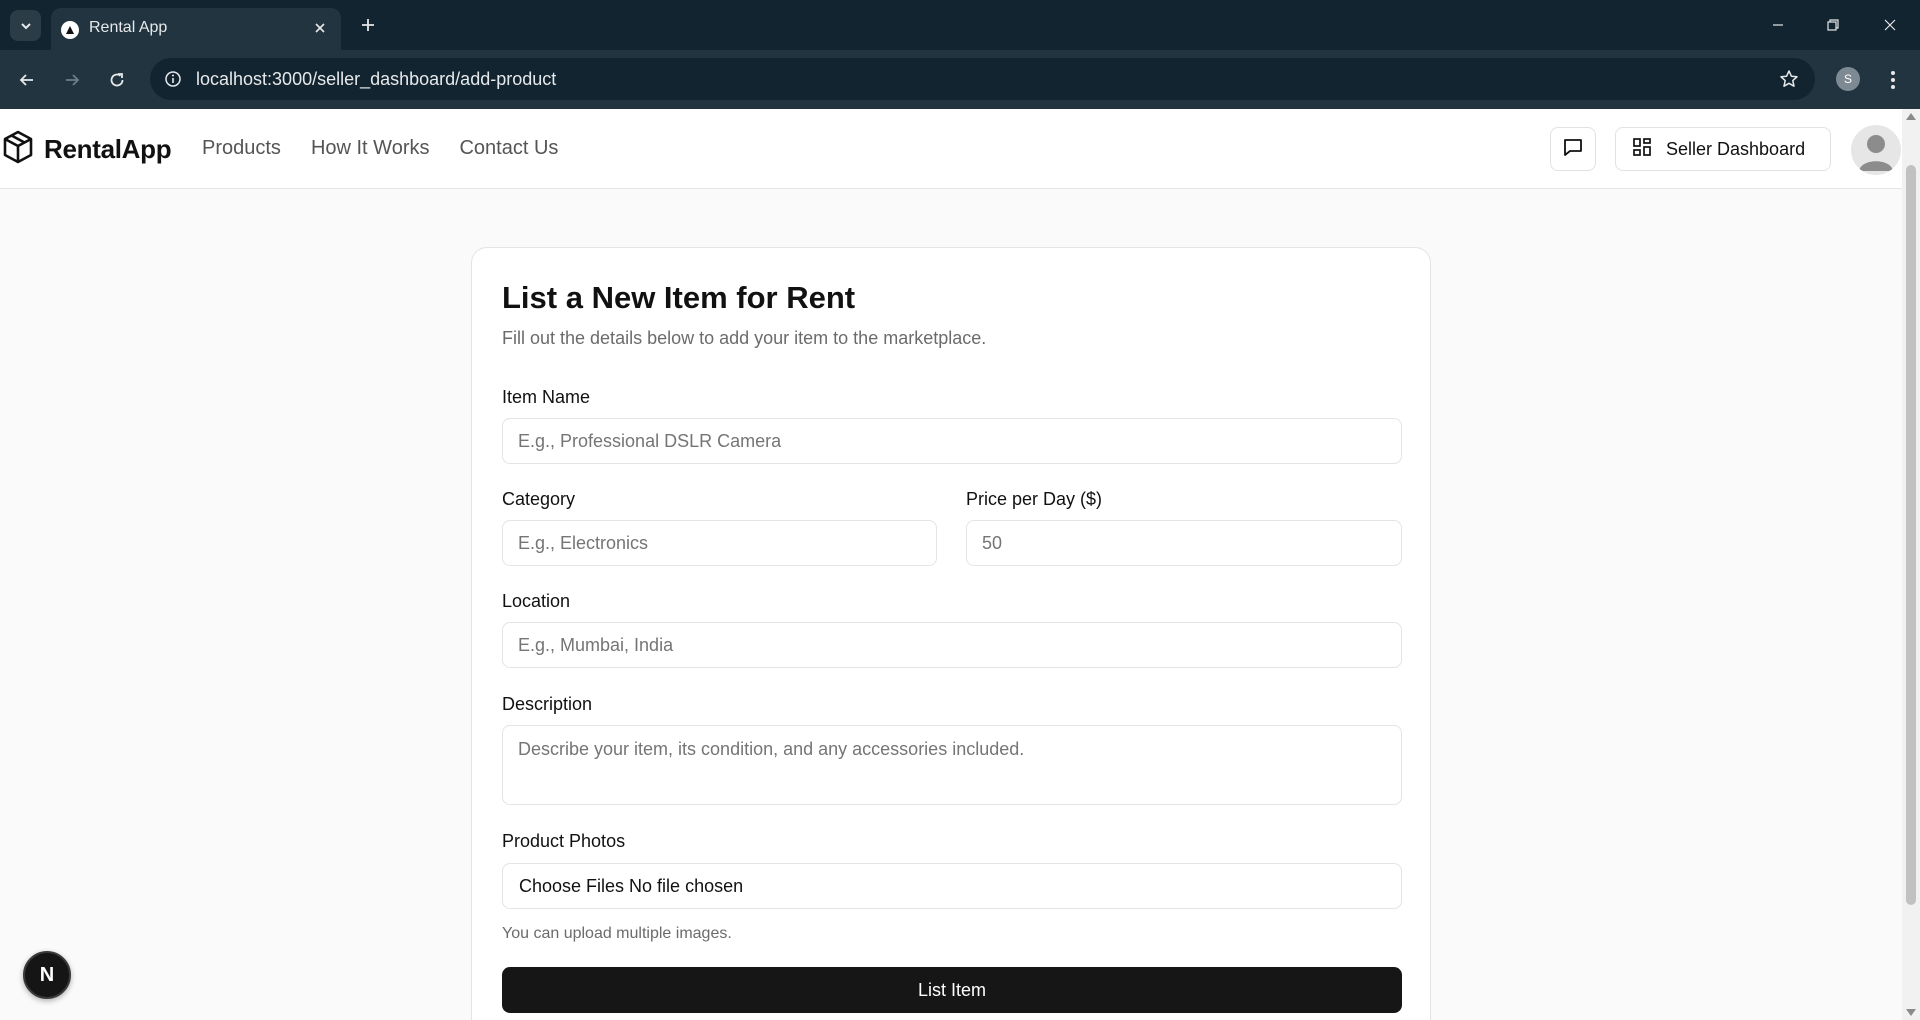 Image resolution: width=1920 pixels, height=1020 pixels. What do you see at coordinates (108, 149) in the screenshot?
I see `logo-text: RentalApp` at bounding box center [108, 149].